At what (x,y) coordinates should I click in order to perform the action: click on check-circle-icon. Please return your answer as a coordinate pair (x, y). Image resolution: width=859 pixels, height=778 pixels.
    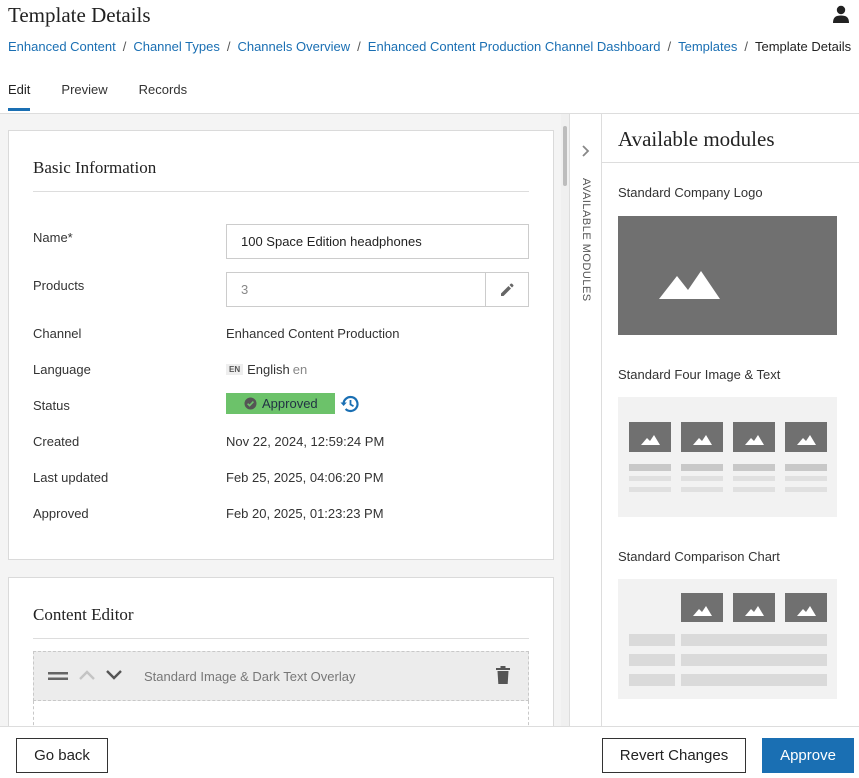
    Looking at the image, I should click on (250, 403).